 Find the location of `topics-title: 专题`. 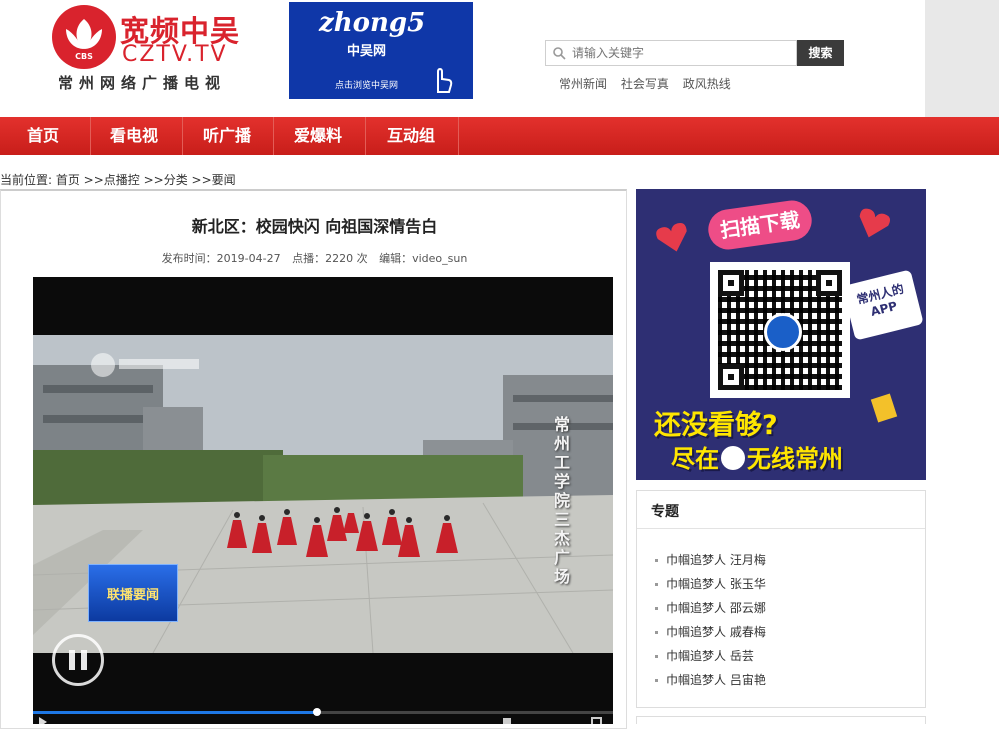

topics-title: 专题 is located at coordinates (665, 512).